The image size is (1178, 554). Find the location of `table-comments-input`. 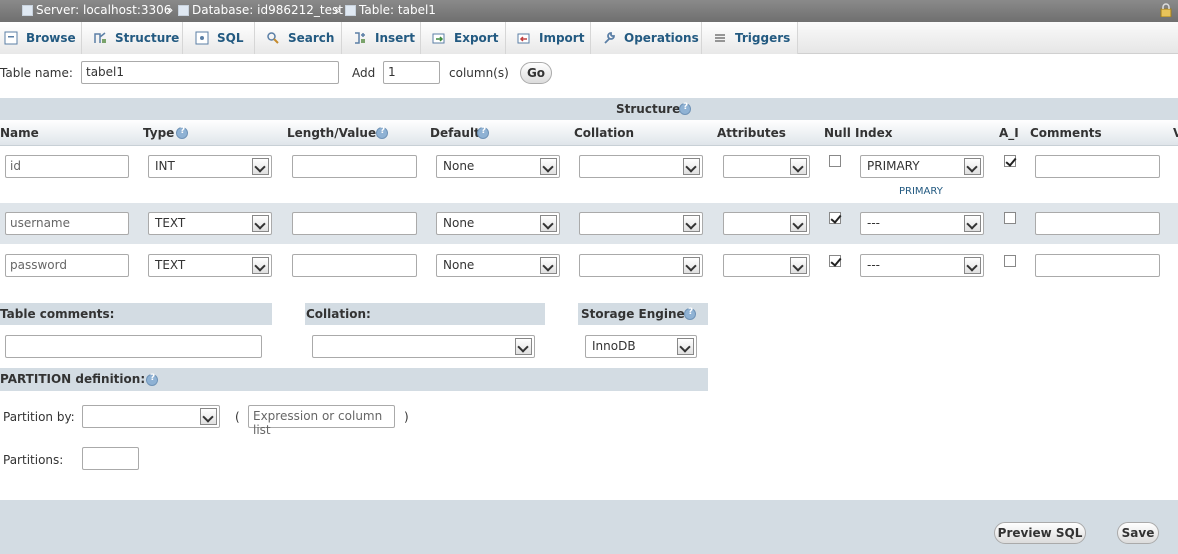

table-comments-input is located at coordinates (133, 346).